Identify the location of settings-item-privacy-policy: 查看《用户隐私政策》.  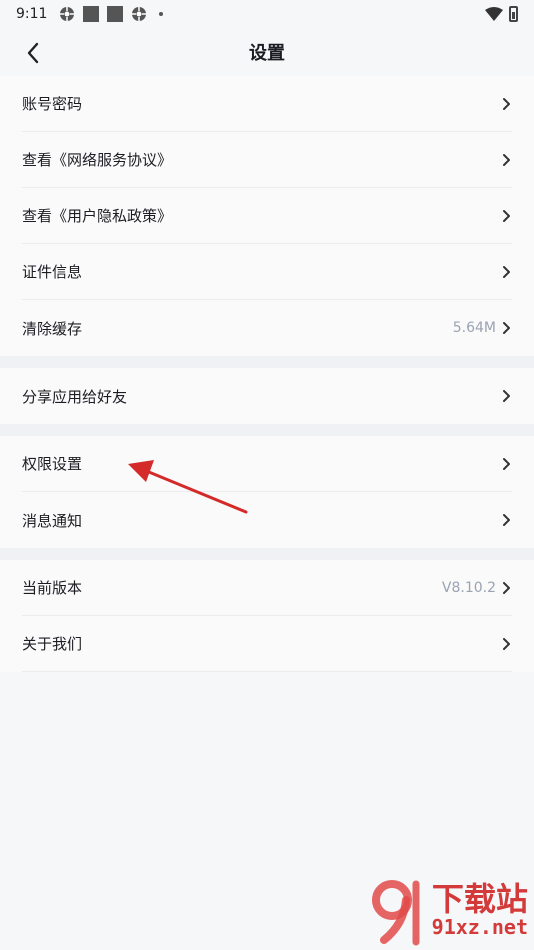
(267, 216).